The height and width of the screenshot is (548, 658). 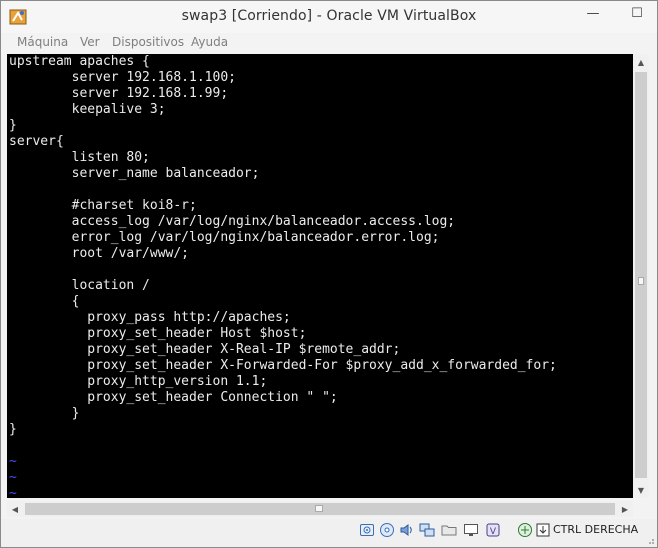 I want to click on terminal-line: server 192.168.1.99;, so click(x=119, y=93).